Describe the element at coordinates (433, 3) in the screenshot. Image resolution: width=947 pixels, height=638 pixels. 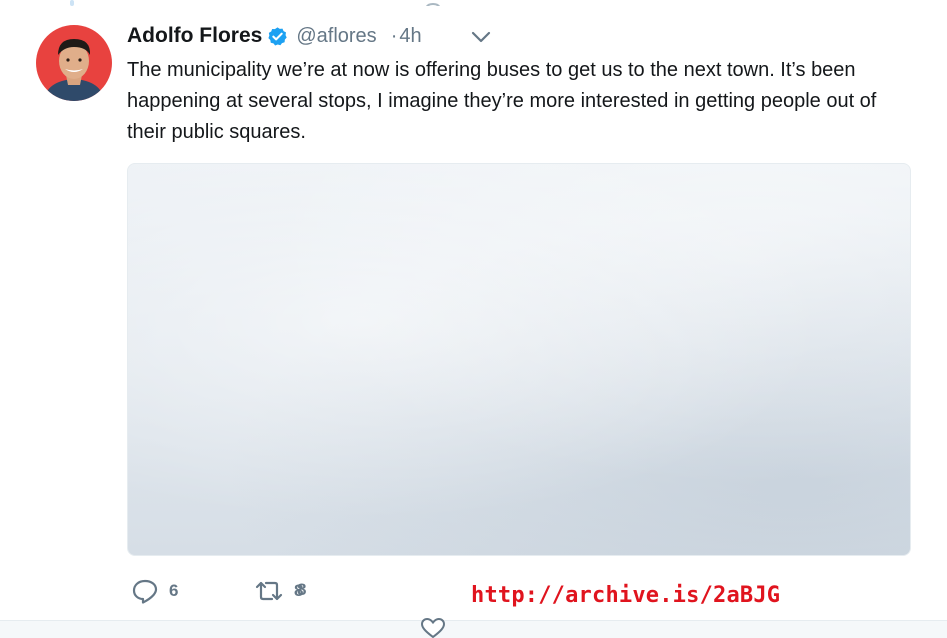
I see `previous-tweet-icon-peek` at that location.